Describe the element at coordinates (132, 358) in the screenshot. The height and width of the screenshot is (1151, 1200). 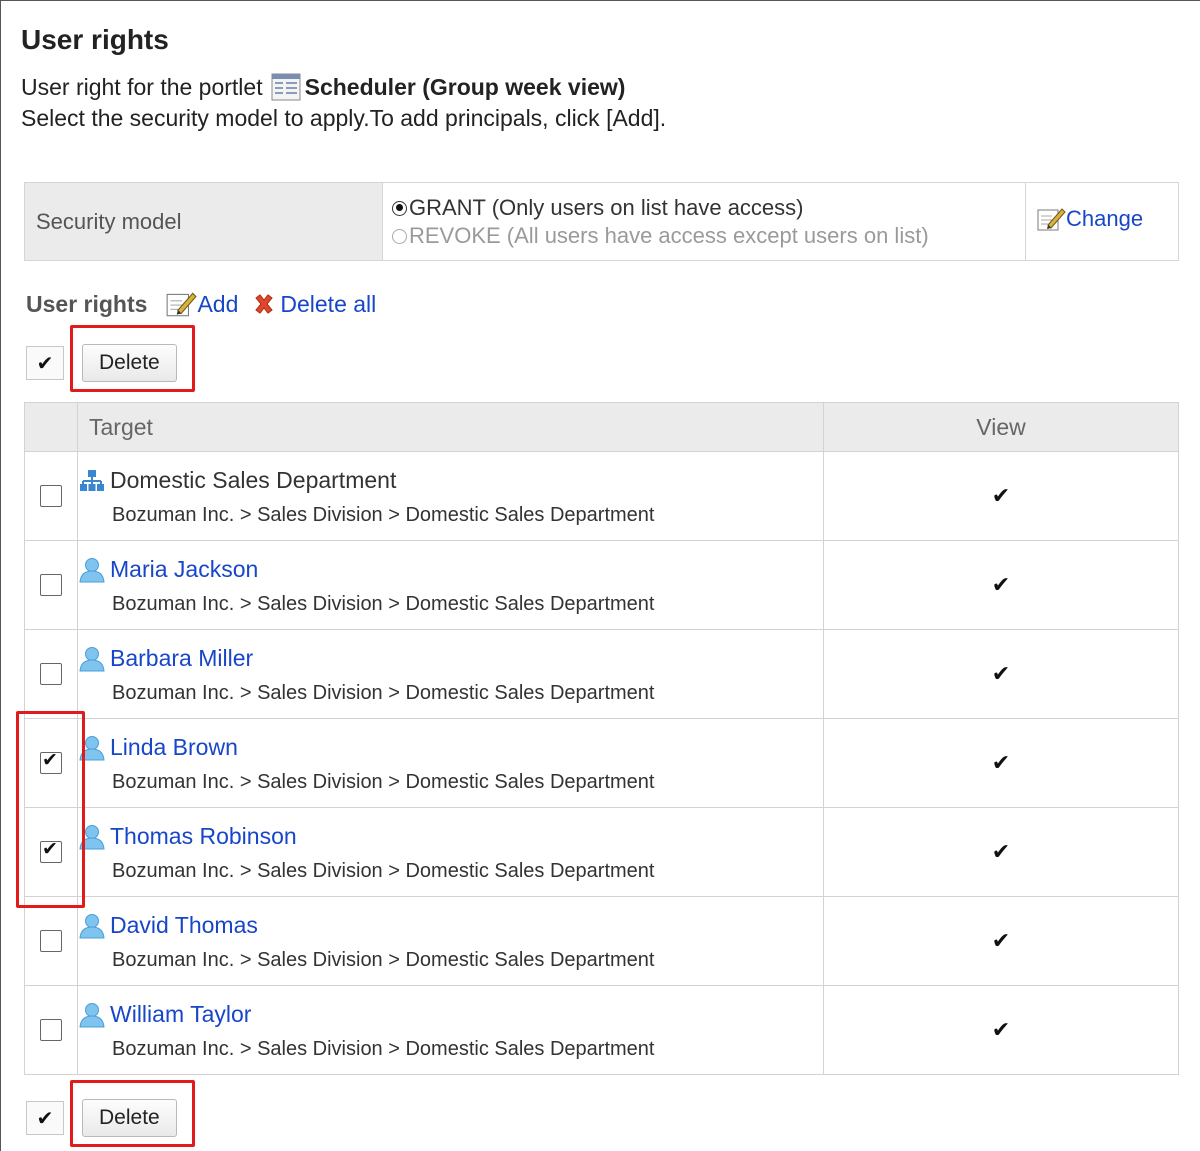
I see `highlight-delete-top` at that location.